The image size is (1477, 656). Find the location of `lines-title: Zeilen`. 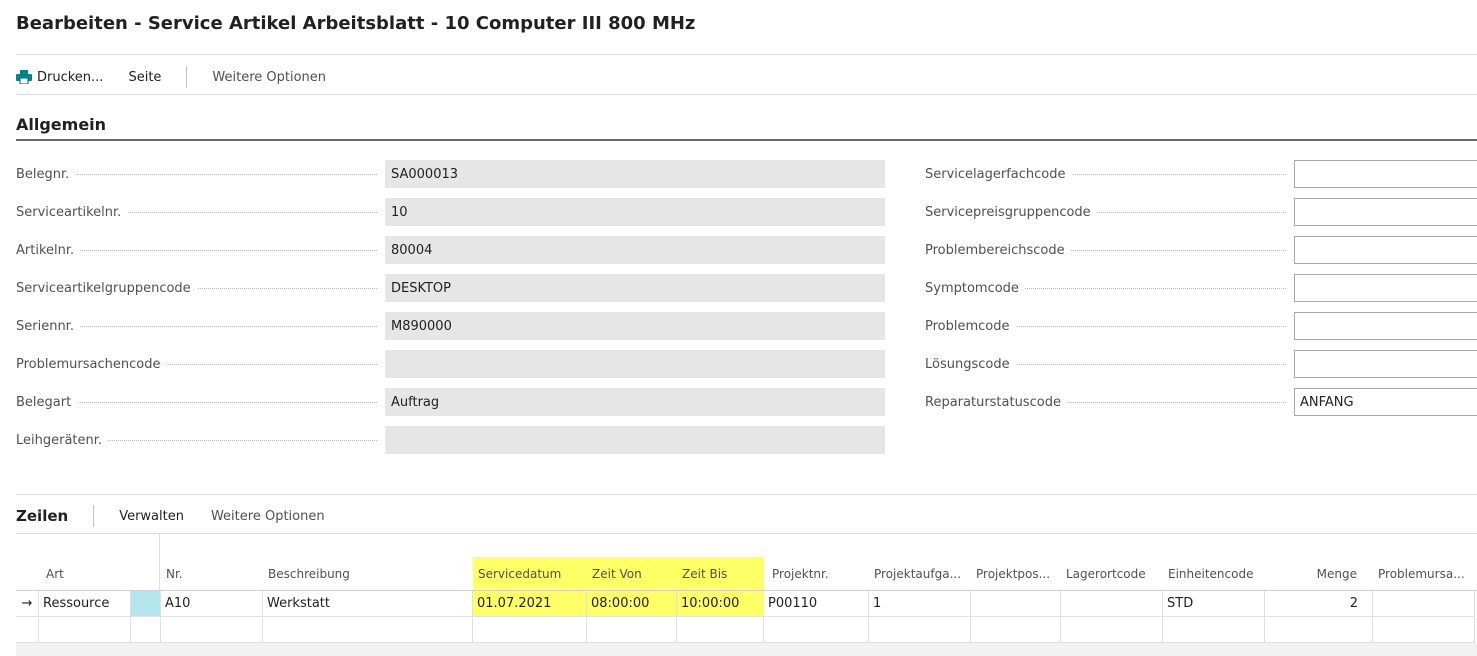

lines-title: Zeilen is located at coordinates (42, 516).